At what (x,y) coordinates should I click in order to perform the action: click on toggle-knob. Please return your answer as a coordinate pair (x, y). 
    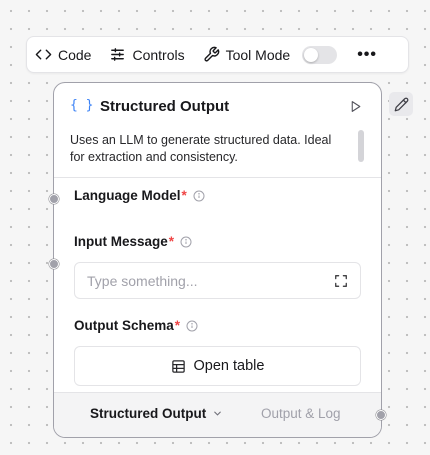
    Looking at the image, I should click on (311, 54).